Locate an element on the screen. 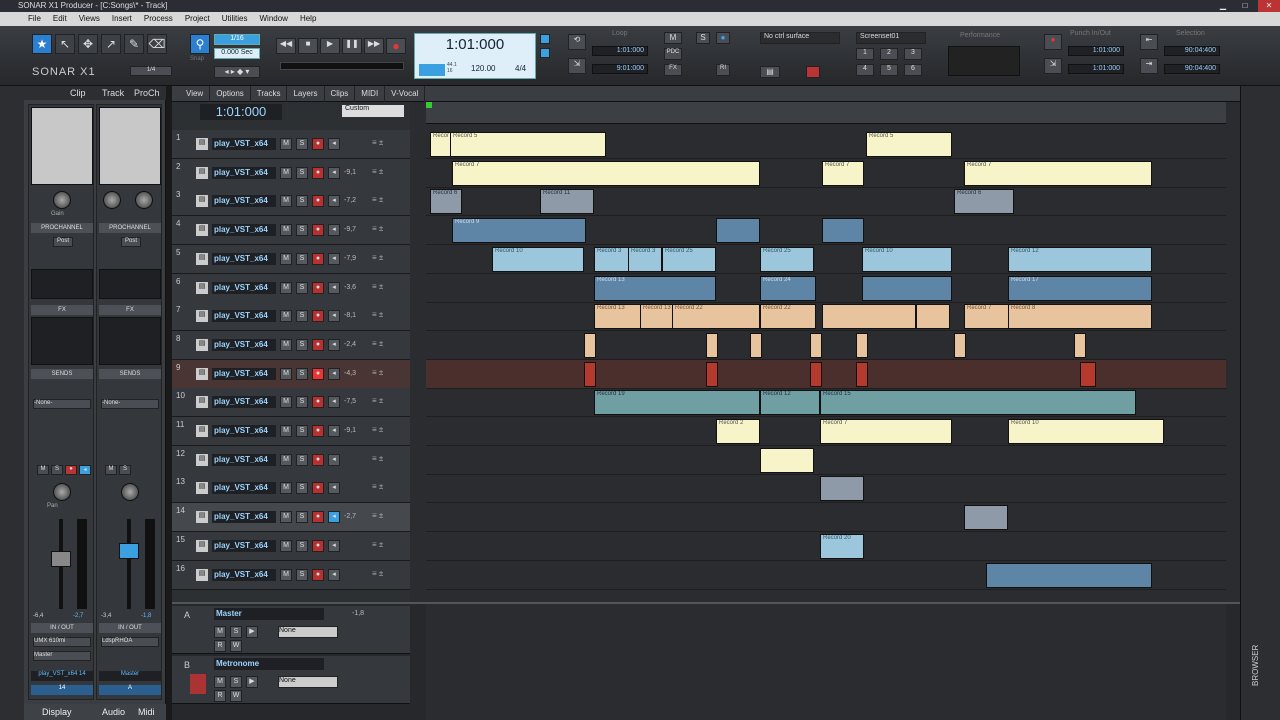 The image size is (1280, 720). bus-mute-master: M is located at coordinates (220, 632).